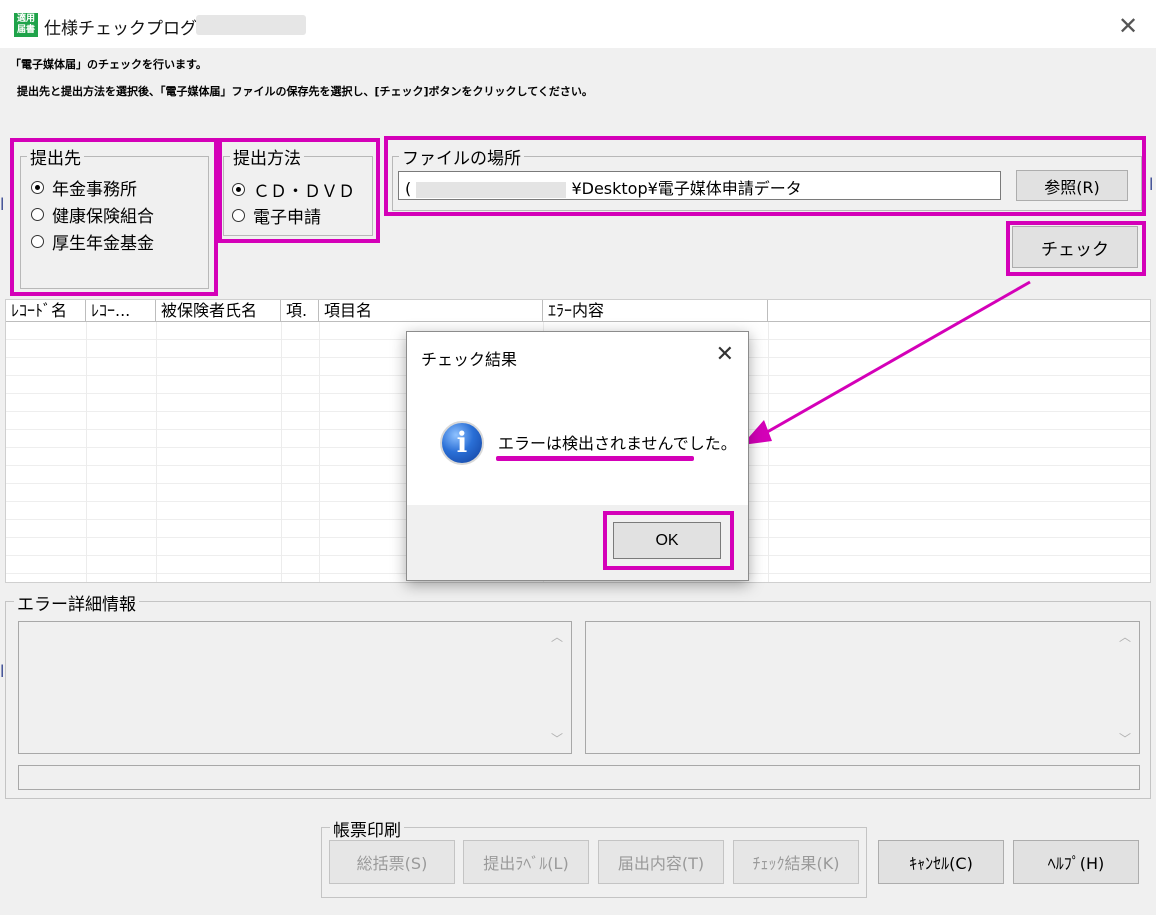  Describe the element at coordinates (431, 310) in the screenshot. I see `col-item-name: 項目名` at that location.